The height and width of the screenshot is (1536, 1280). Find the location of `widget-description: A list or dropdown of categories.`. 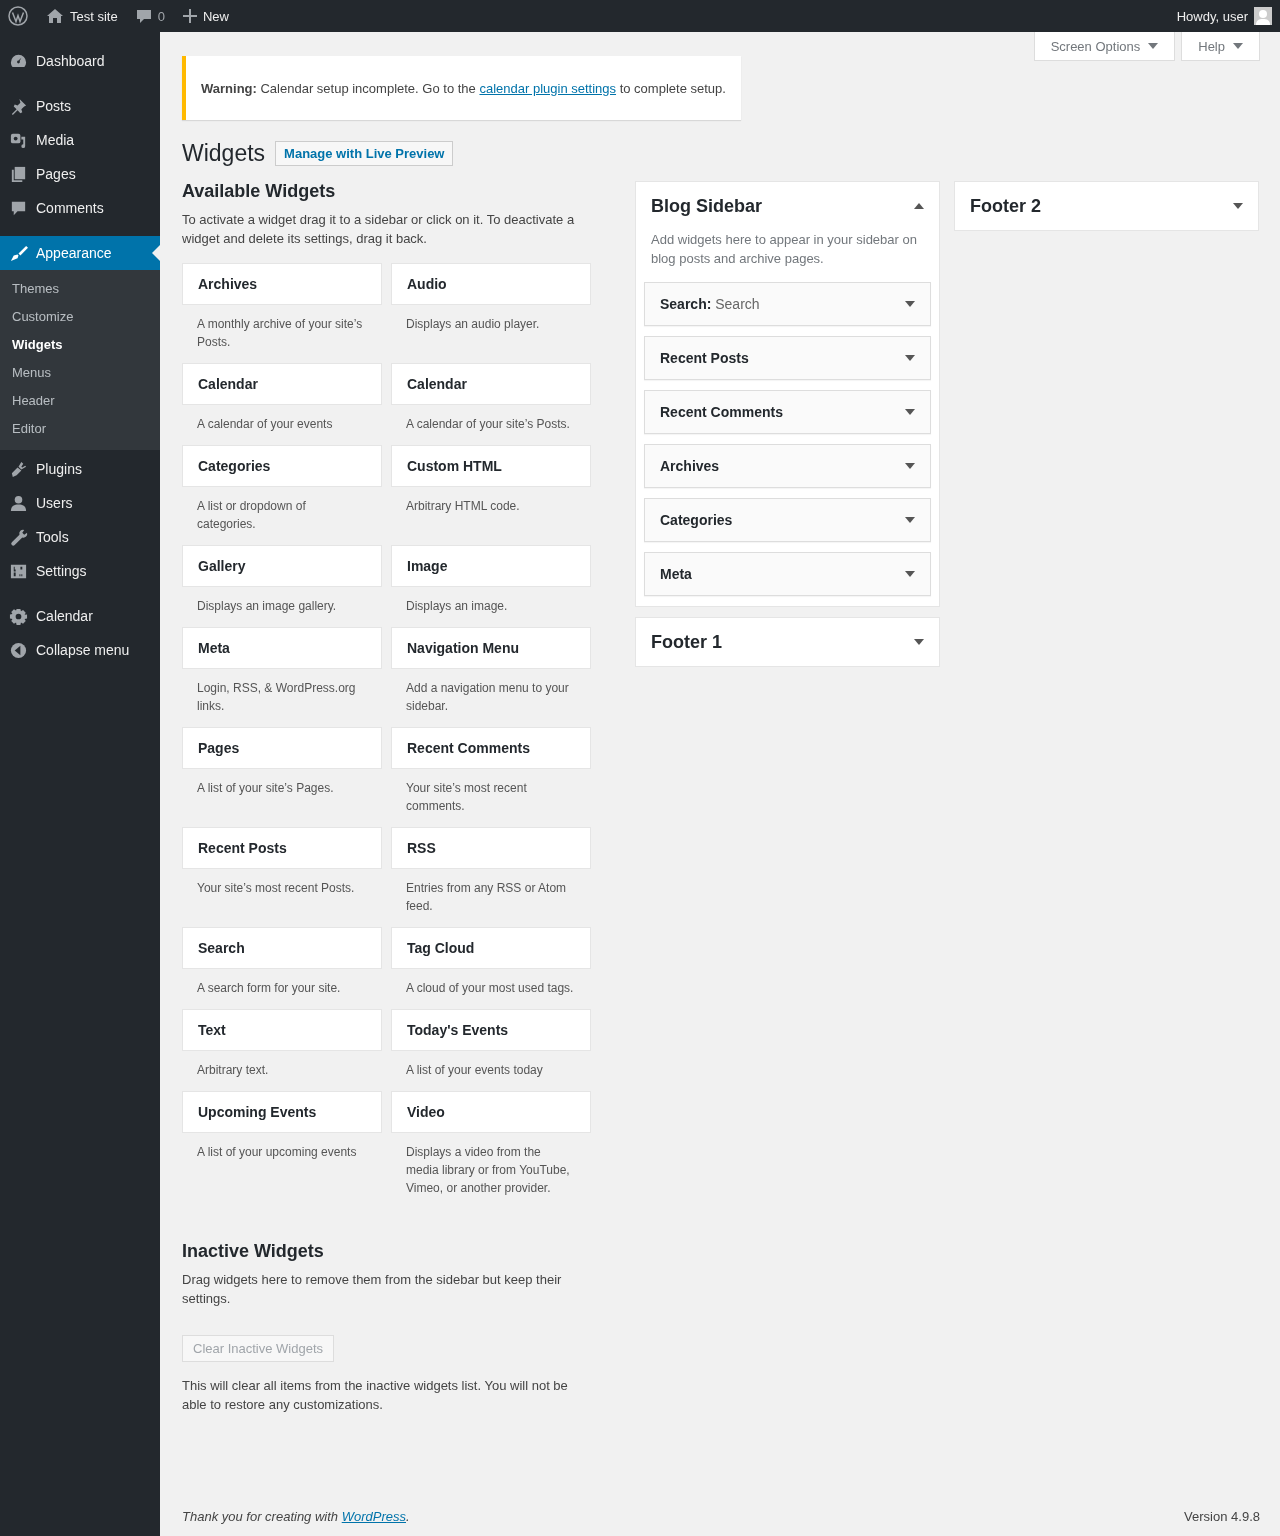

widget-description: A list or dropdown of categories. is located at coordinates (251, 515).